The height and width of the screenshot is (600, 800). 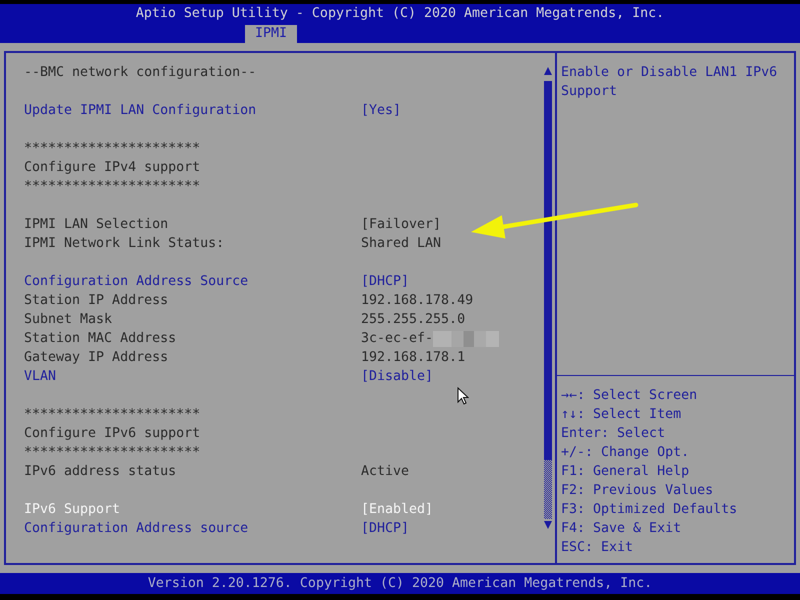 What do you see at coordinates (548, 71) in the screenshot?
I see `scroll-up-icon` at bounding box center [548, 71].